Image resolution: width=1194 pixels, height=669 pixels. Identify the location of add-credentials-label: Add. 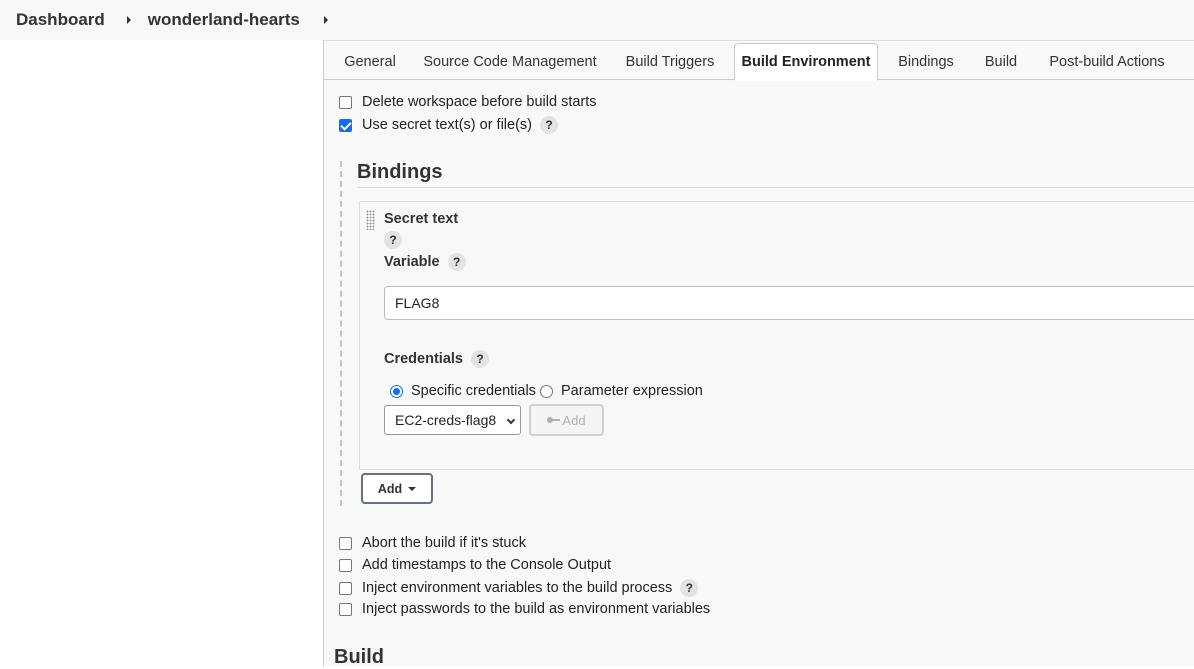
(574, 420).